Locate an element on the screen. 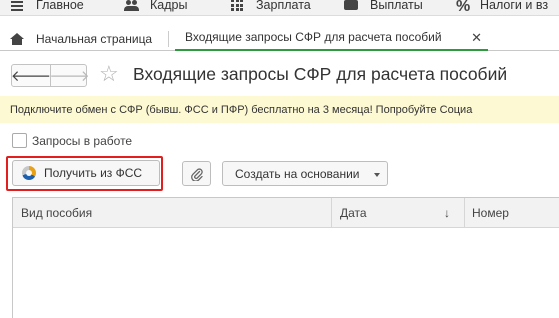 The width and height of the screenshot is (559, 318). navigation-buttons: 🡐 🡒 is located at coordinates (50, 75).